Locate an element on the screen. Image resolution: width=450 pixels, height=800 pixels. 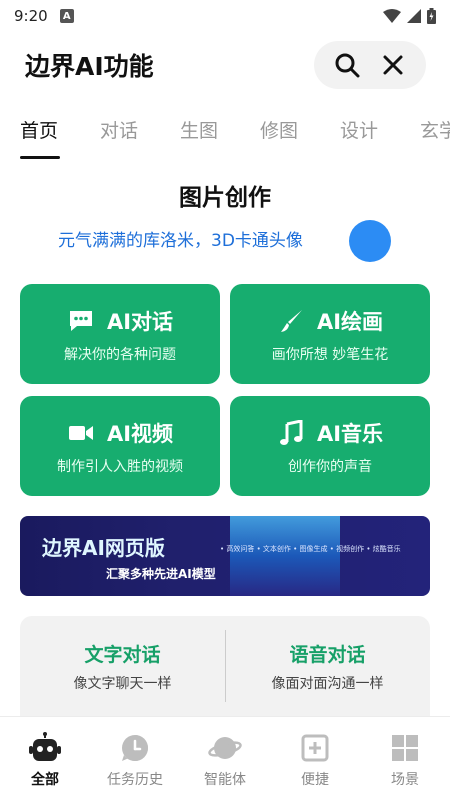
section-title: 图片创作 is located at coordinates (225, 198).